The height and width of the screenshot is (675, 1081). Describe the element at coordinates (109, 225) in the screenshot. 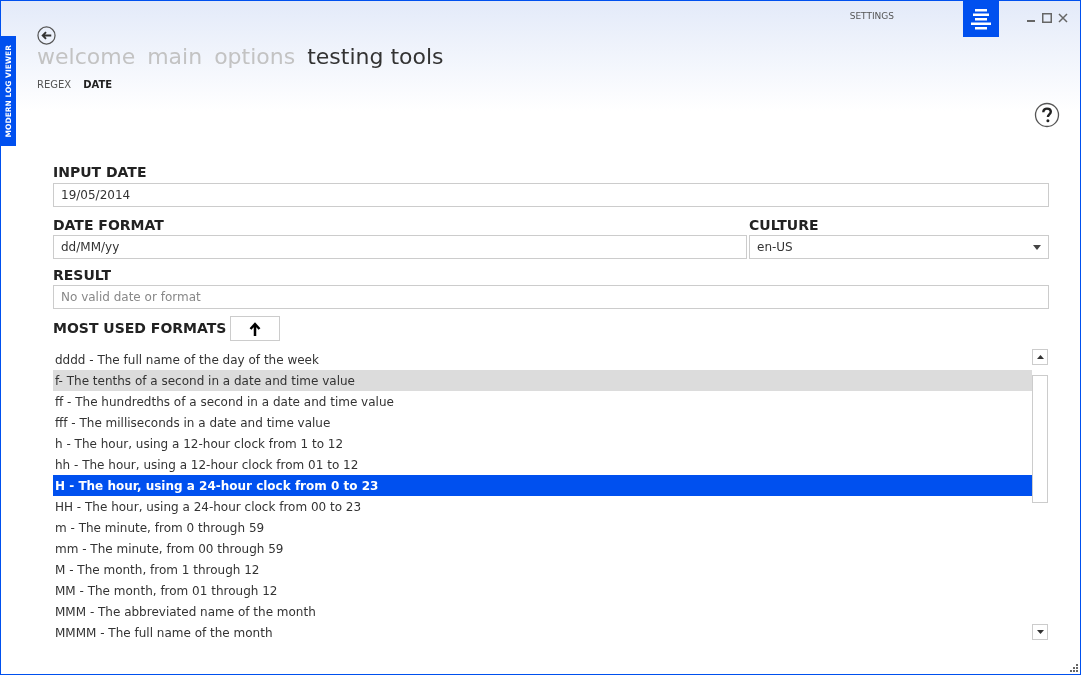

I see `field-label: DATE FORMAT` at that location.